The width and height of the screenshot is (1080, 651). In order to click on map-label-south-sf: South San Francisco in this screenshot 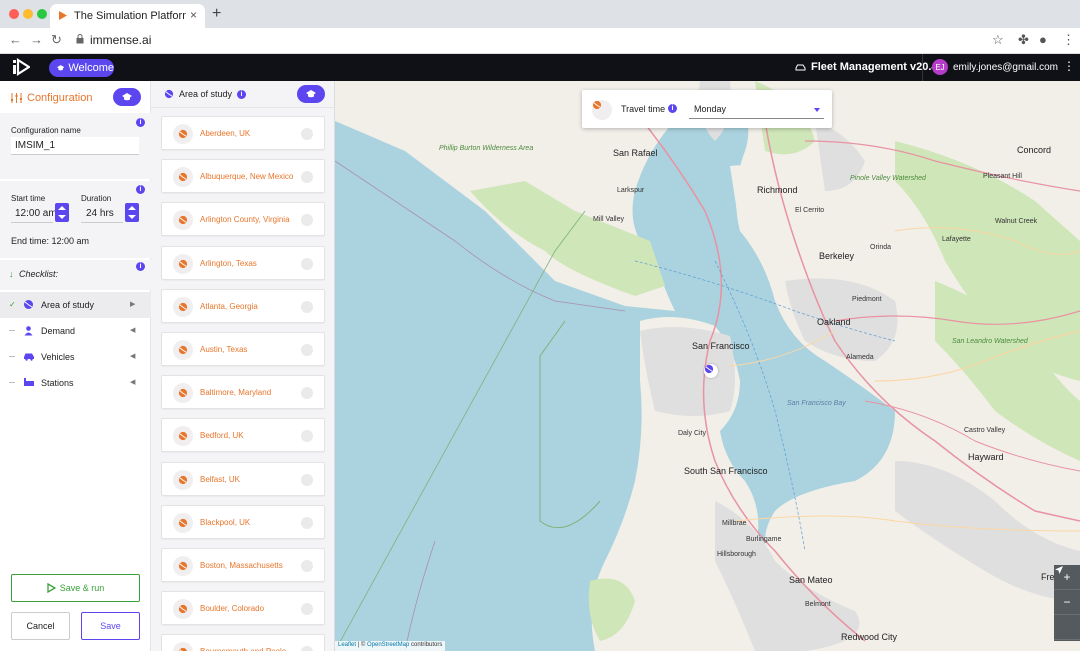, I will do `click(726, 471)`.